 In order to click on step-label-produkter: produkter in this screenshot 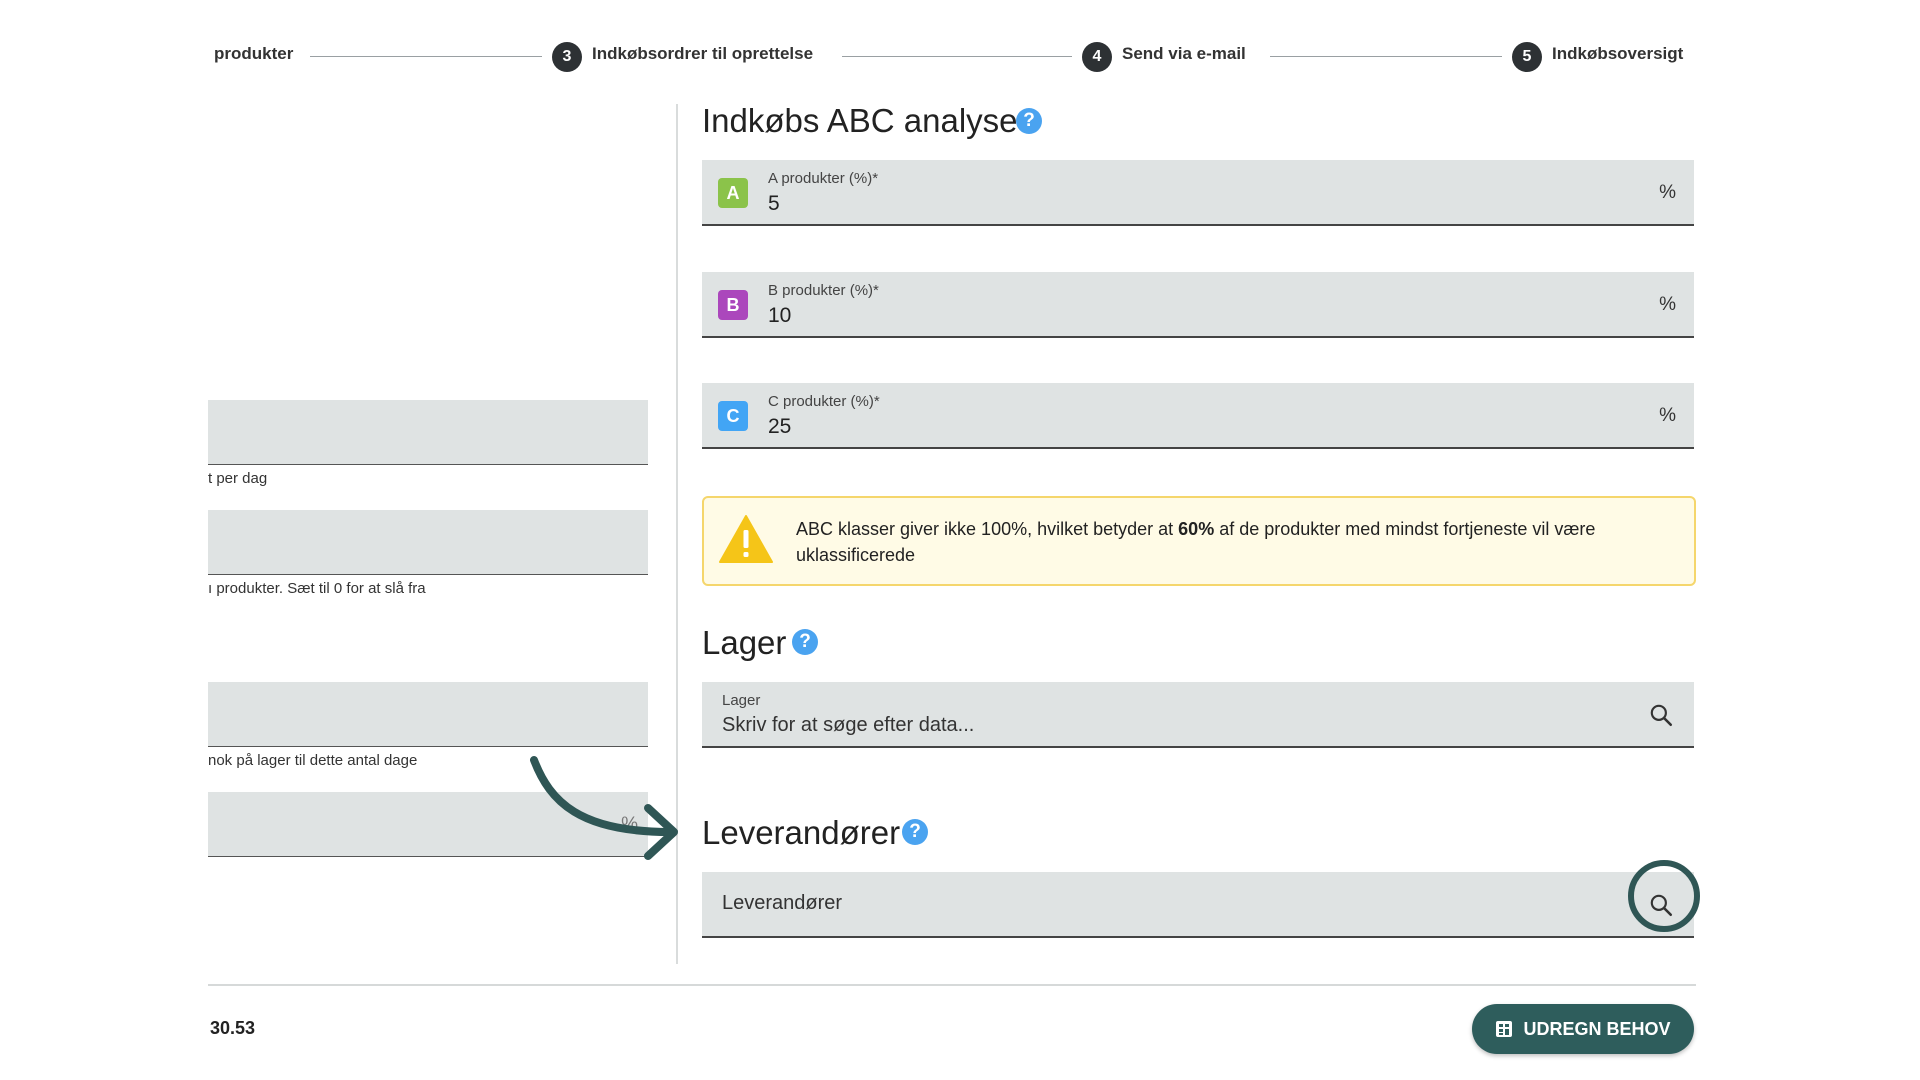, I will do `click(253, 54)`.